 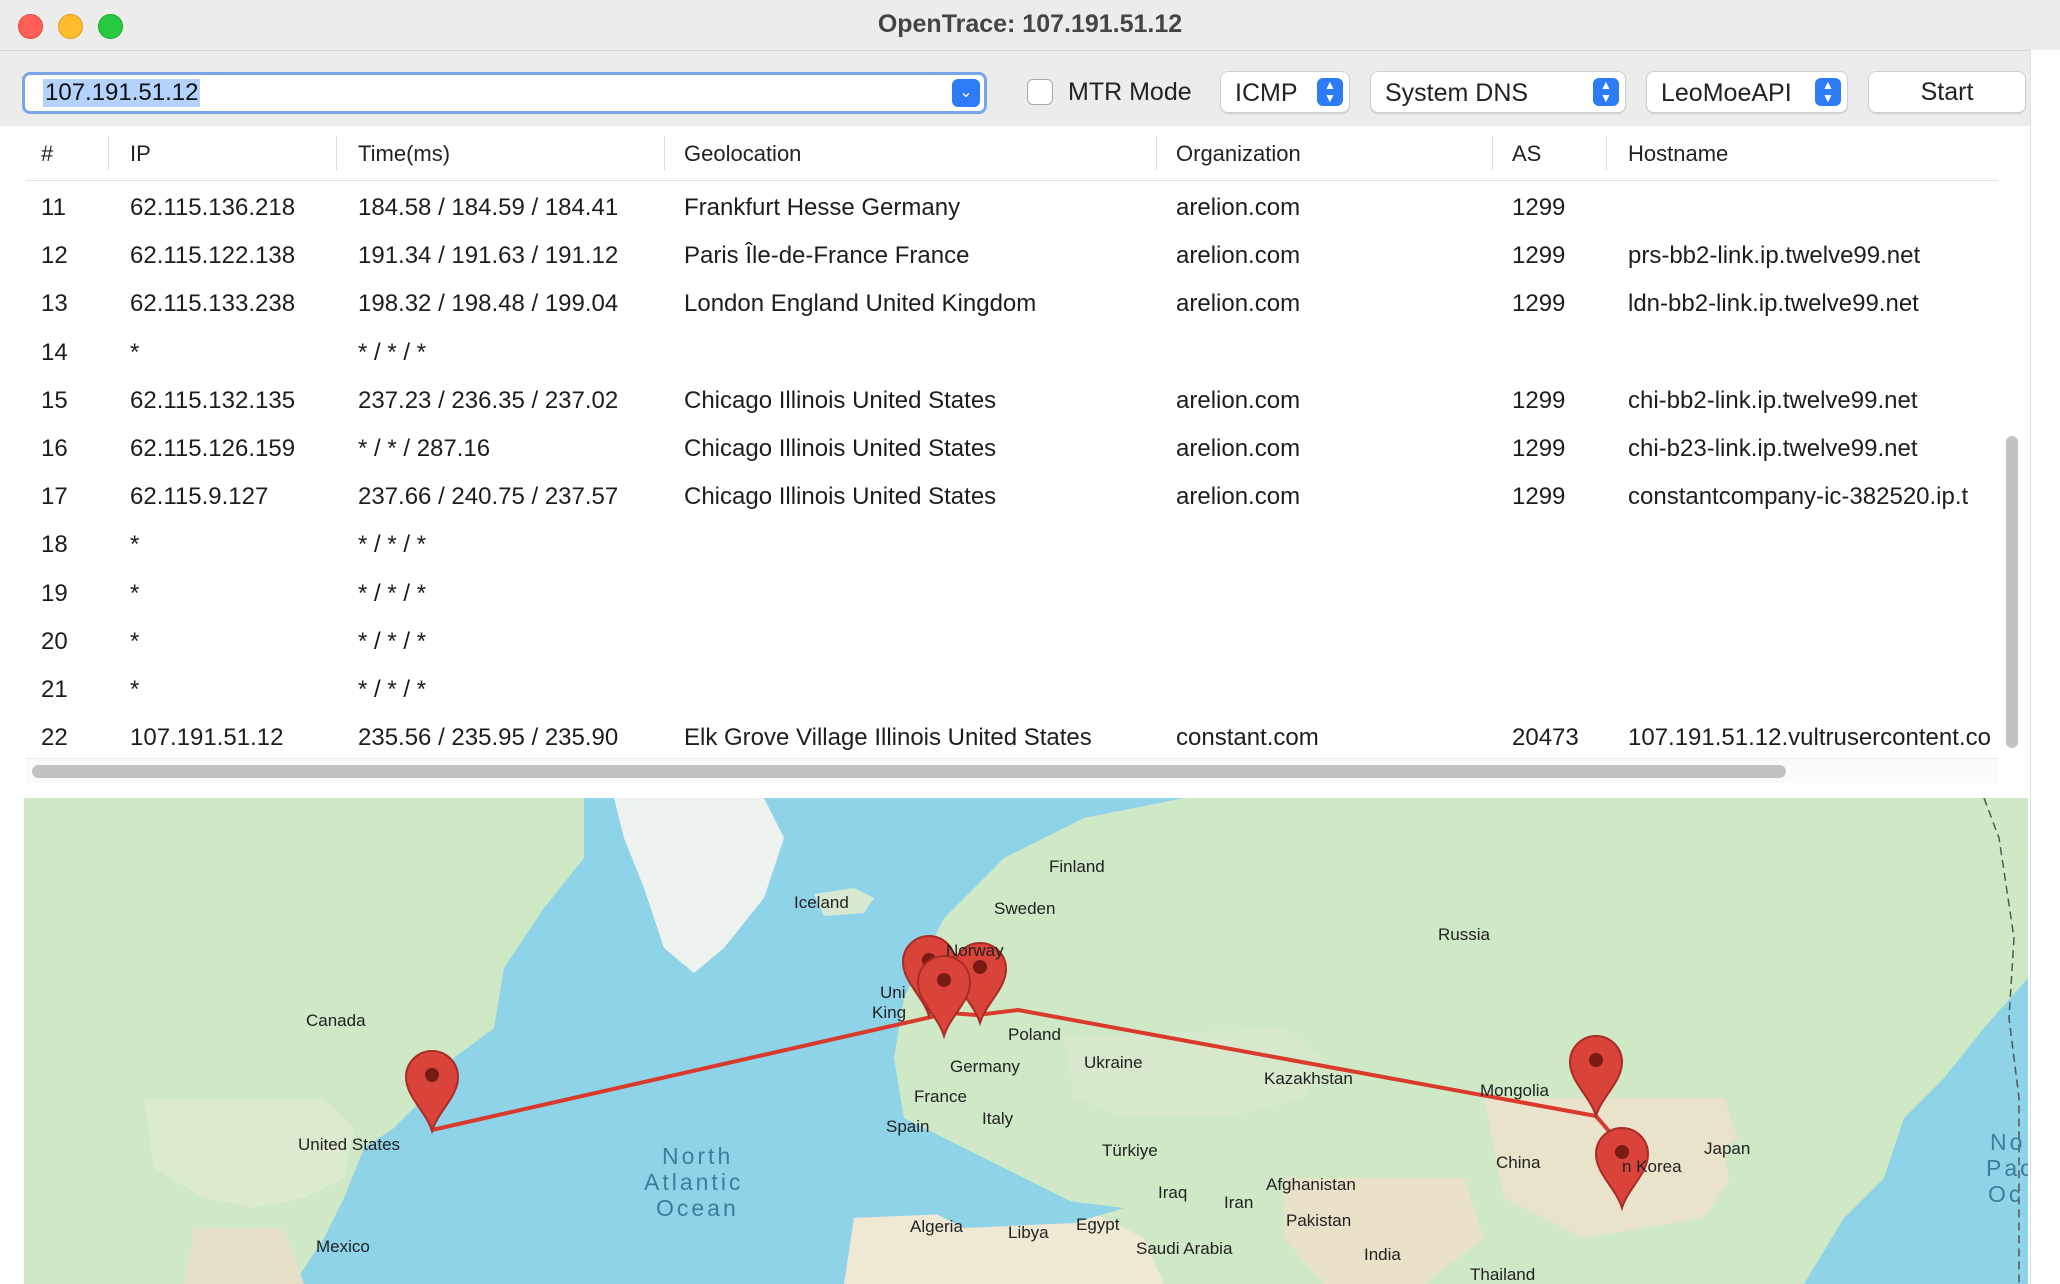 I want to click on map-label-norway: Norway, so click(x=975, y=950).